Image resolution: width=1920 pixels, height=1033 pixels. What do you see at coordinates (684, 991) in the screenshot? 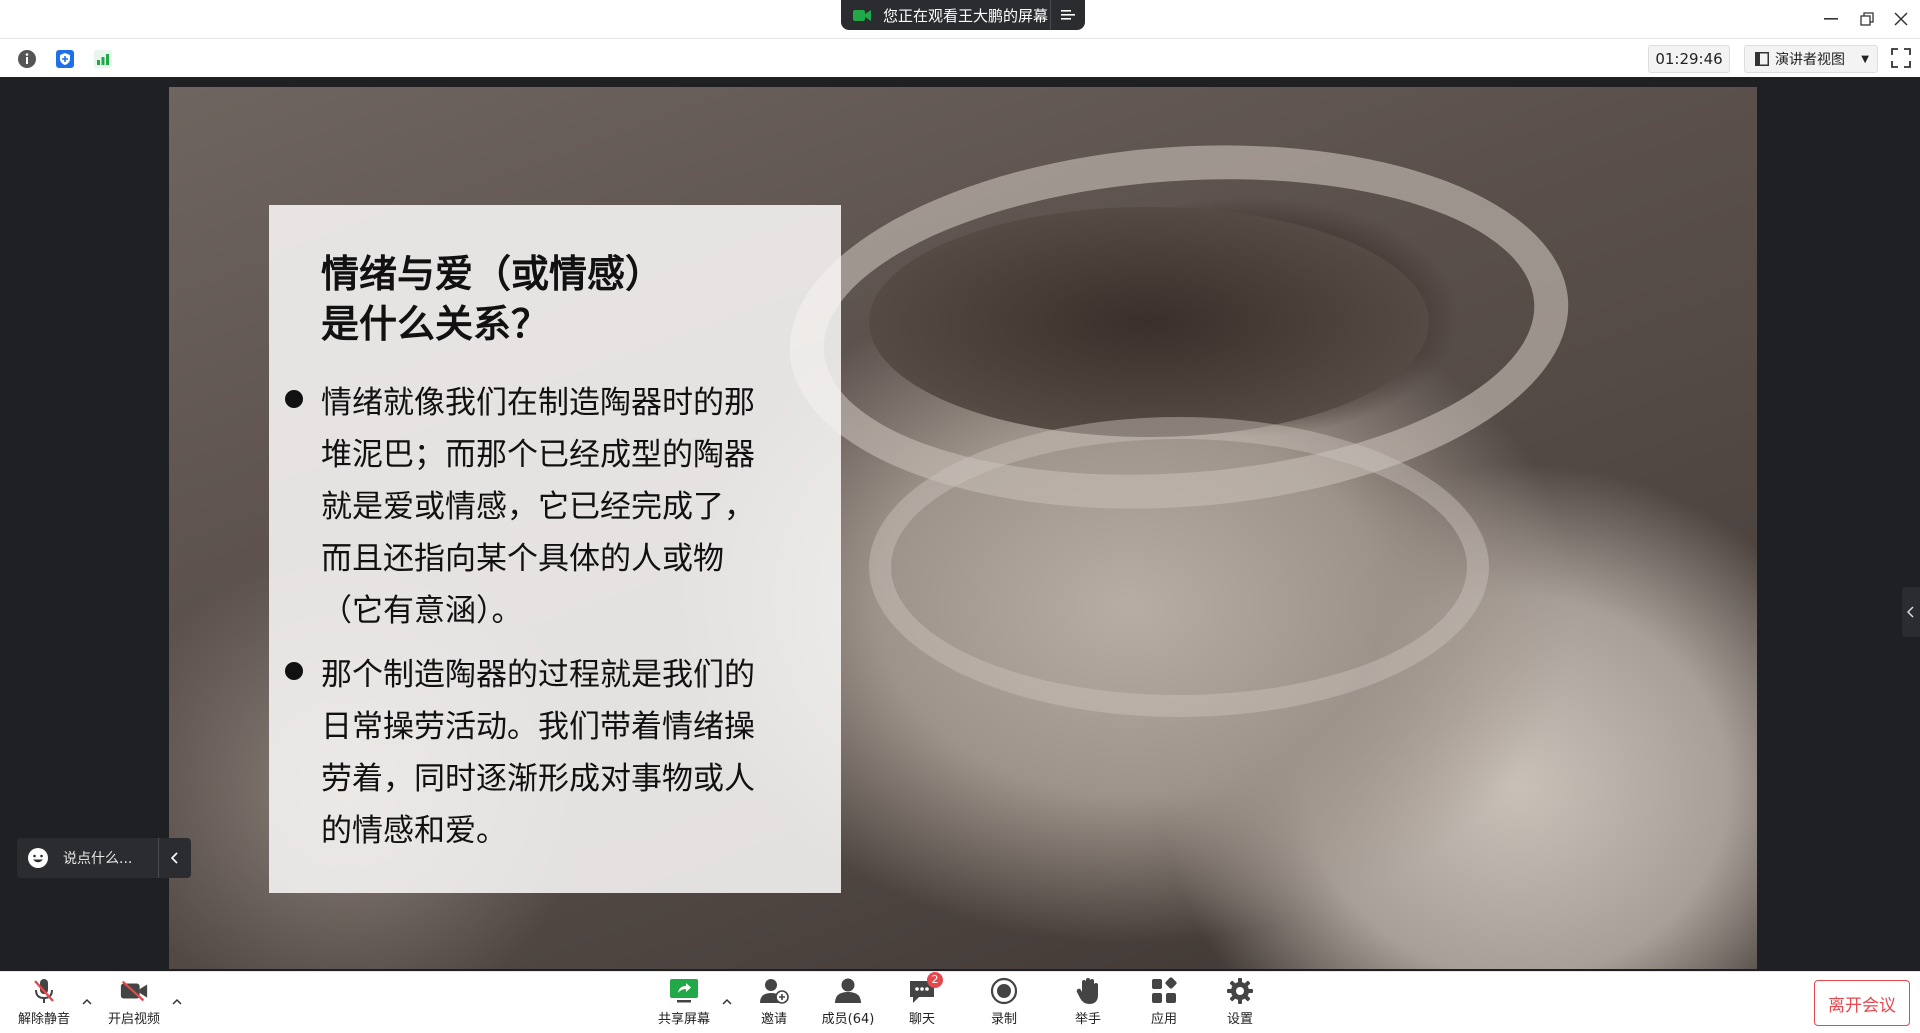
I see `share-screen-icon` at bounding box center [684, 991].